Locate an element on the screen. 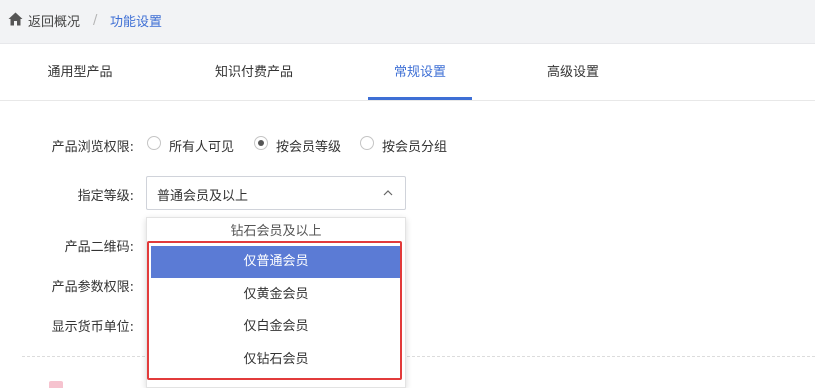  tab-general-product: 通用型产品 is located at coordinates (80, 73).